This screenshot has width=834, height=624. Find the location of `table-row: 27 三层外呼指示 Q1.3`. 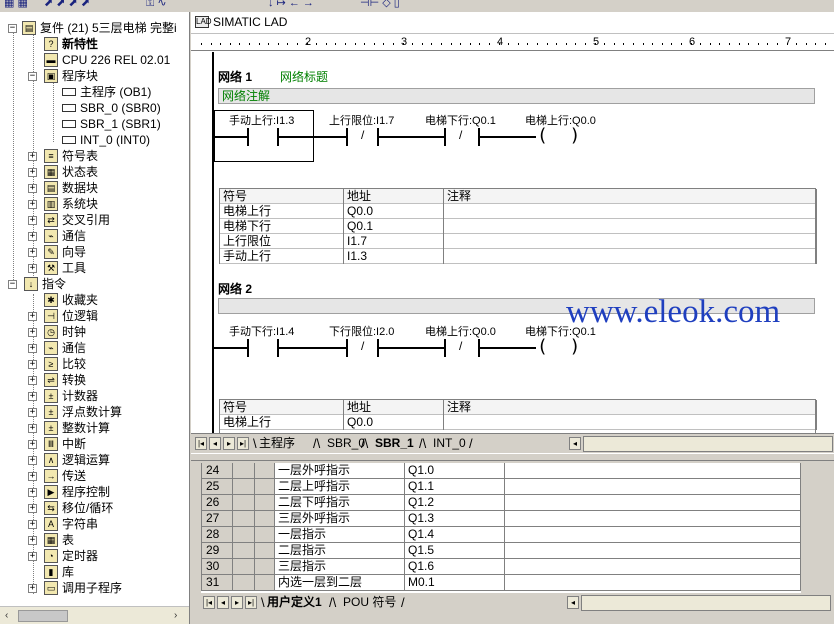

table-row: 27 三层外呼指示 Q1.3 is located at coordinates (501, 519).